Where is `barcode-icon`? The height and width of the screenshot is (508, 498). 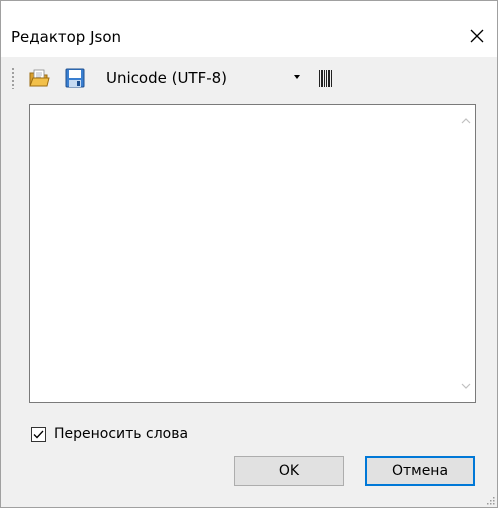 barcode-icon is located at coordinates (325, 78).